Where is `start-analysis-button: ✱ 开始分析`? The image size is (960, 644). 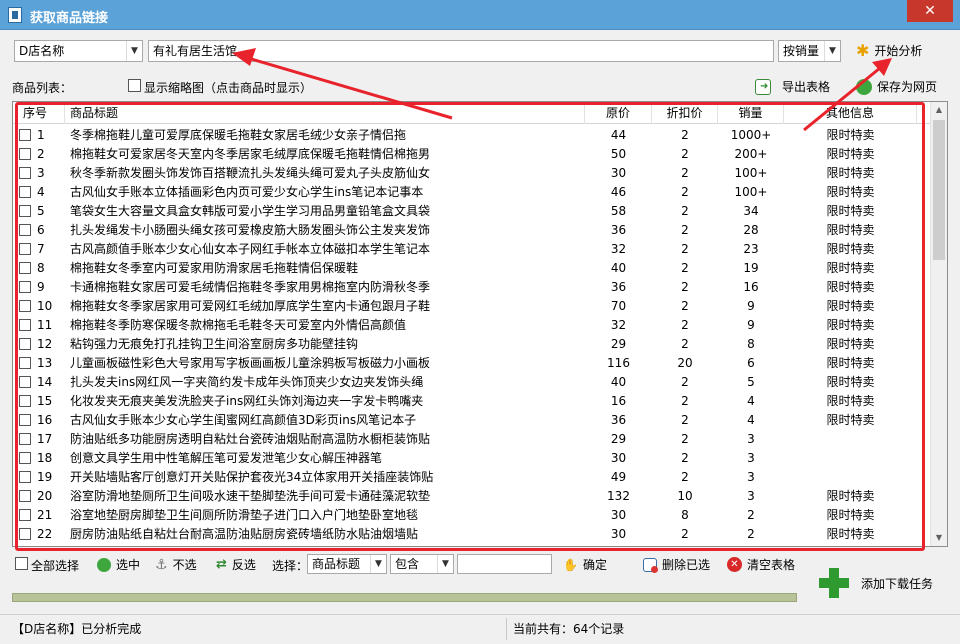 start-analysis-button: ✱ 开始分析 is located at coordinates (889, 50).